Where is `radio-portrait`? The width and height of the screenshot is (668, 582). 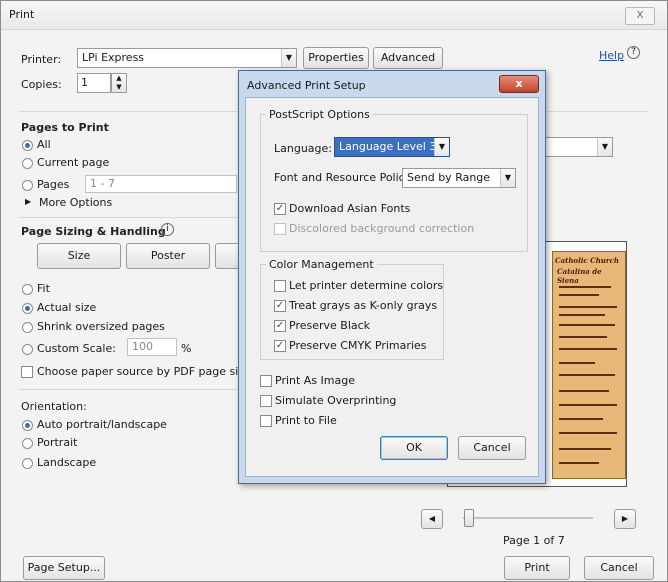 radio-portrait is located at coordinates (27, 443).